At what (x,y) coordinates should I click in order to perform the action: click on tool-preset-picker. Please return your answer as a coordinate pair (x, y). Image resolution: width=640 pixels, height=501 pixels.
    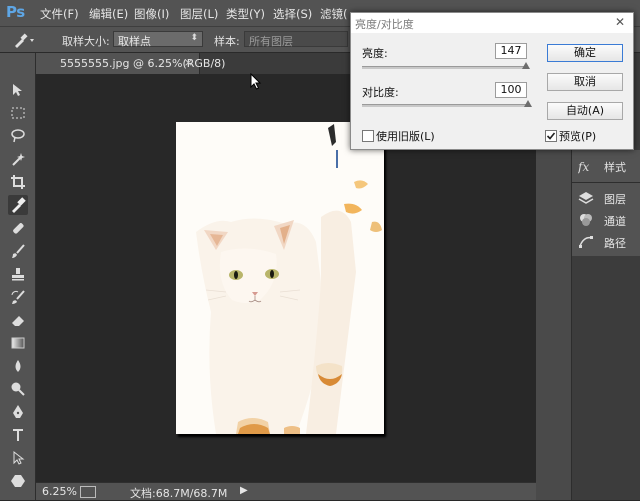
    Looking at the image, I should click on (23, 40).